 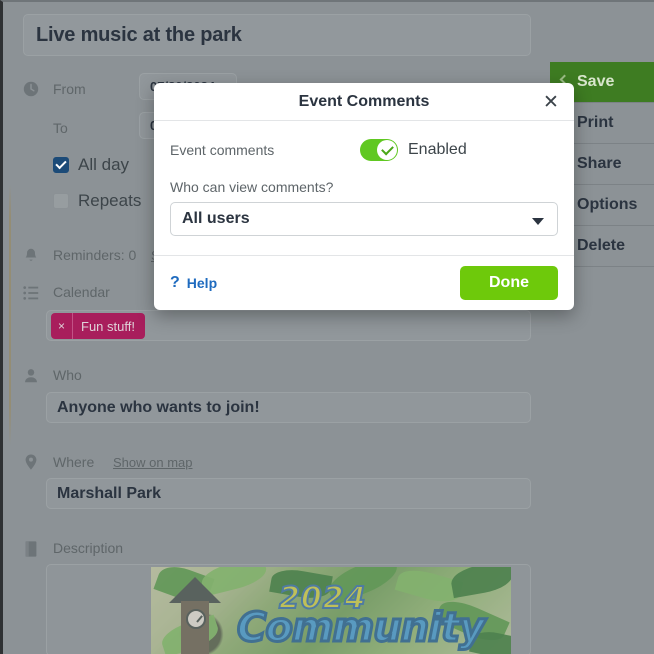 I want to click on from-label: From, so click(x=69, y=89).